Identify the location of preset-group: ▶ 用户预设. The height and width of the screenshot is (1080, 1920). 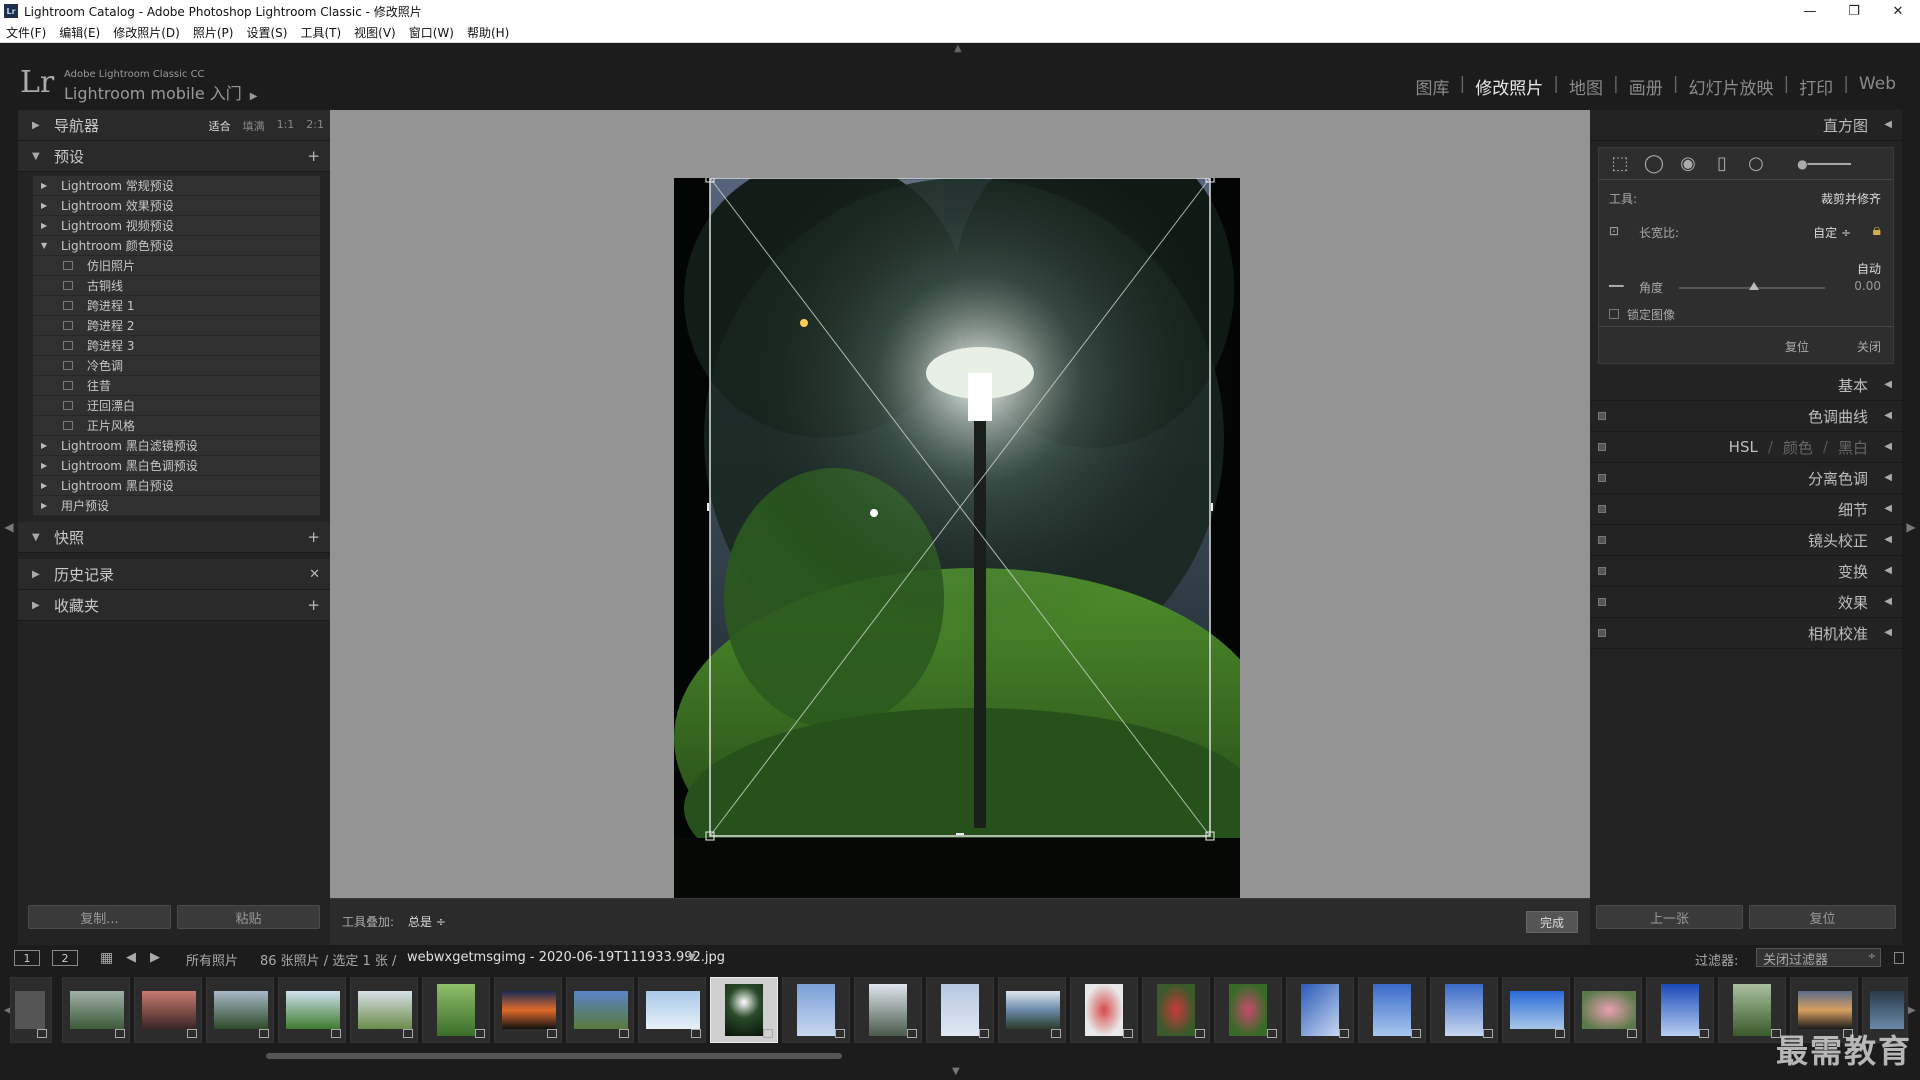
(176, 506).